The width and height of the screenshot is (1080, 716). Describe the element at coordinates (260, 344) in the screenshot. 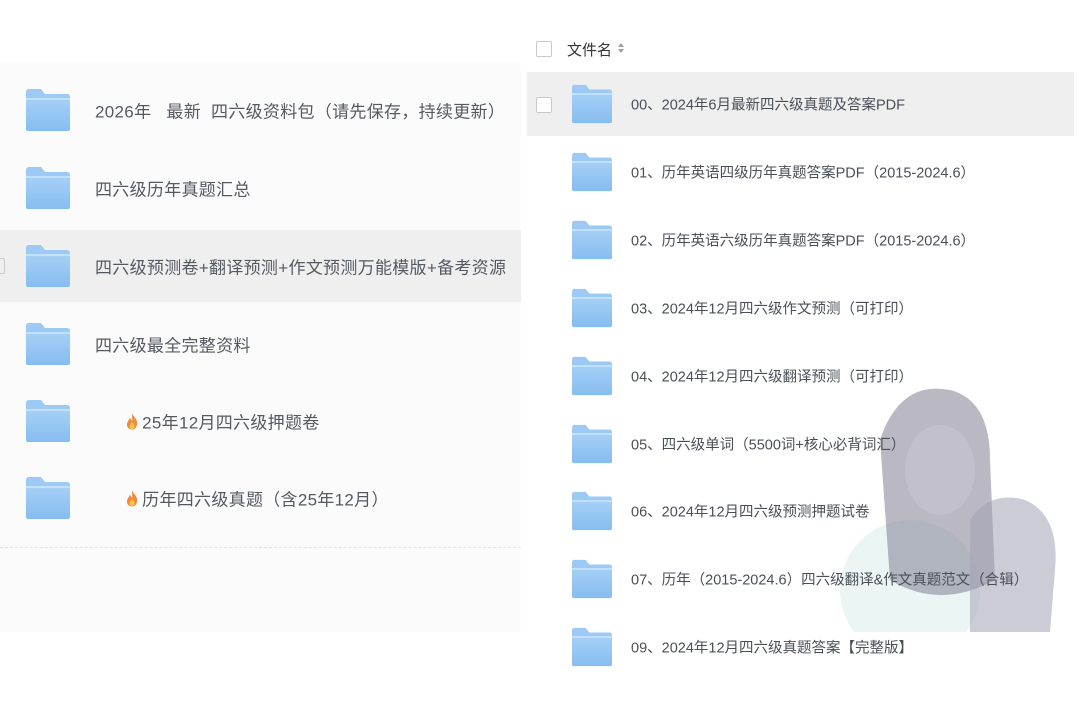

I see `list-item: 四六级最全完整资料` at that location.